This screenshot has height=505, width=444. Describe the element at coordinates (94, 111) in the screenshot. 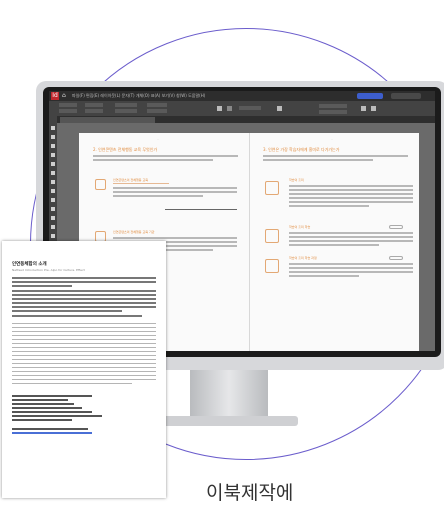

I see `h-field` at that location.